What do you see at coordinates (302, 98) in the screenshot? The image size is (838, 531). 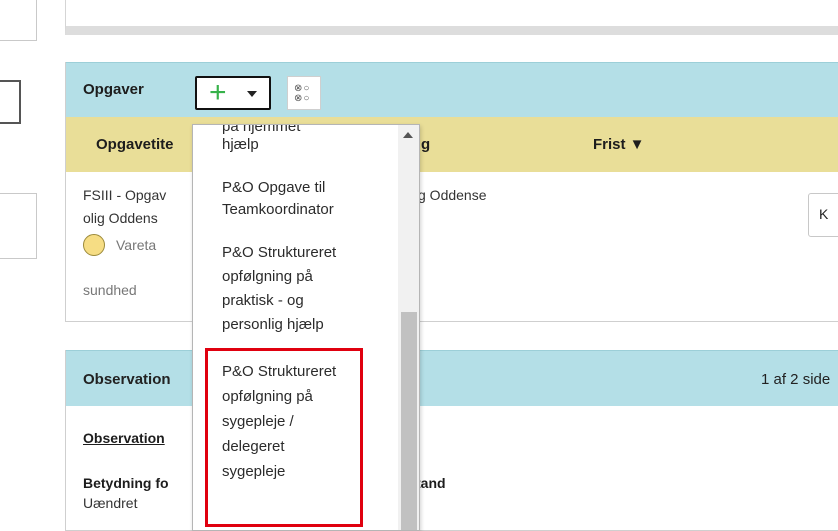 I see `checklist-toggle-icon: ⊗○` at bounding box center [302, 98].